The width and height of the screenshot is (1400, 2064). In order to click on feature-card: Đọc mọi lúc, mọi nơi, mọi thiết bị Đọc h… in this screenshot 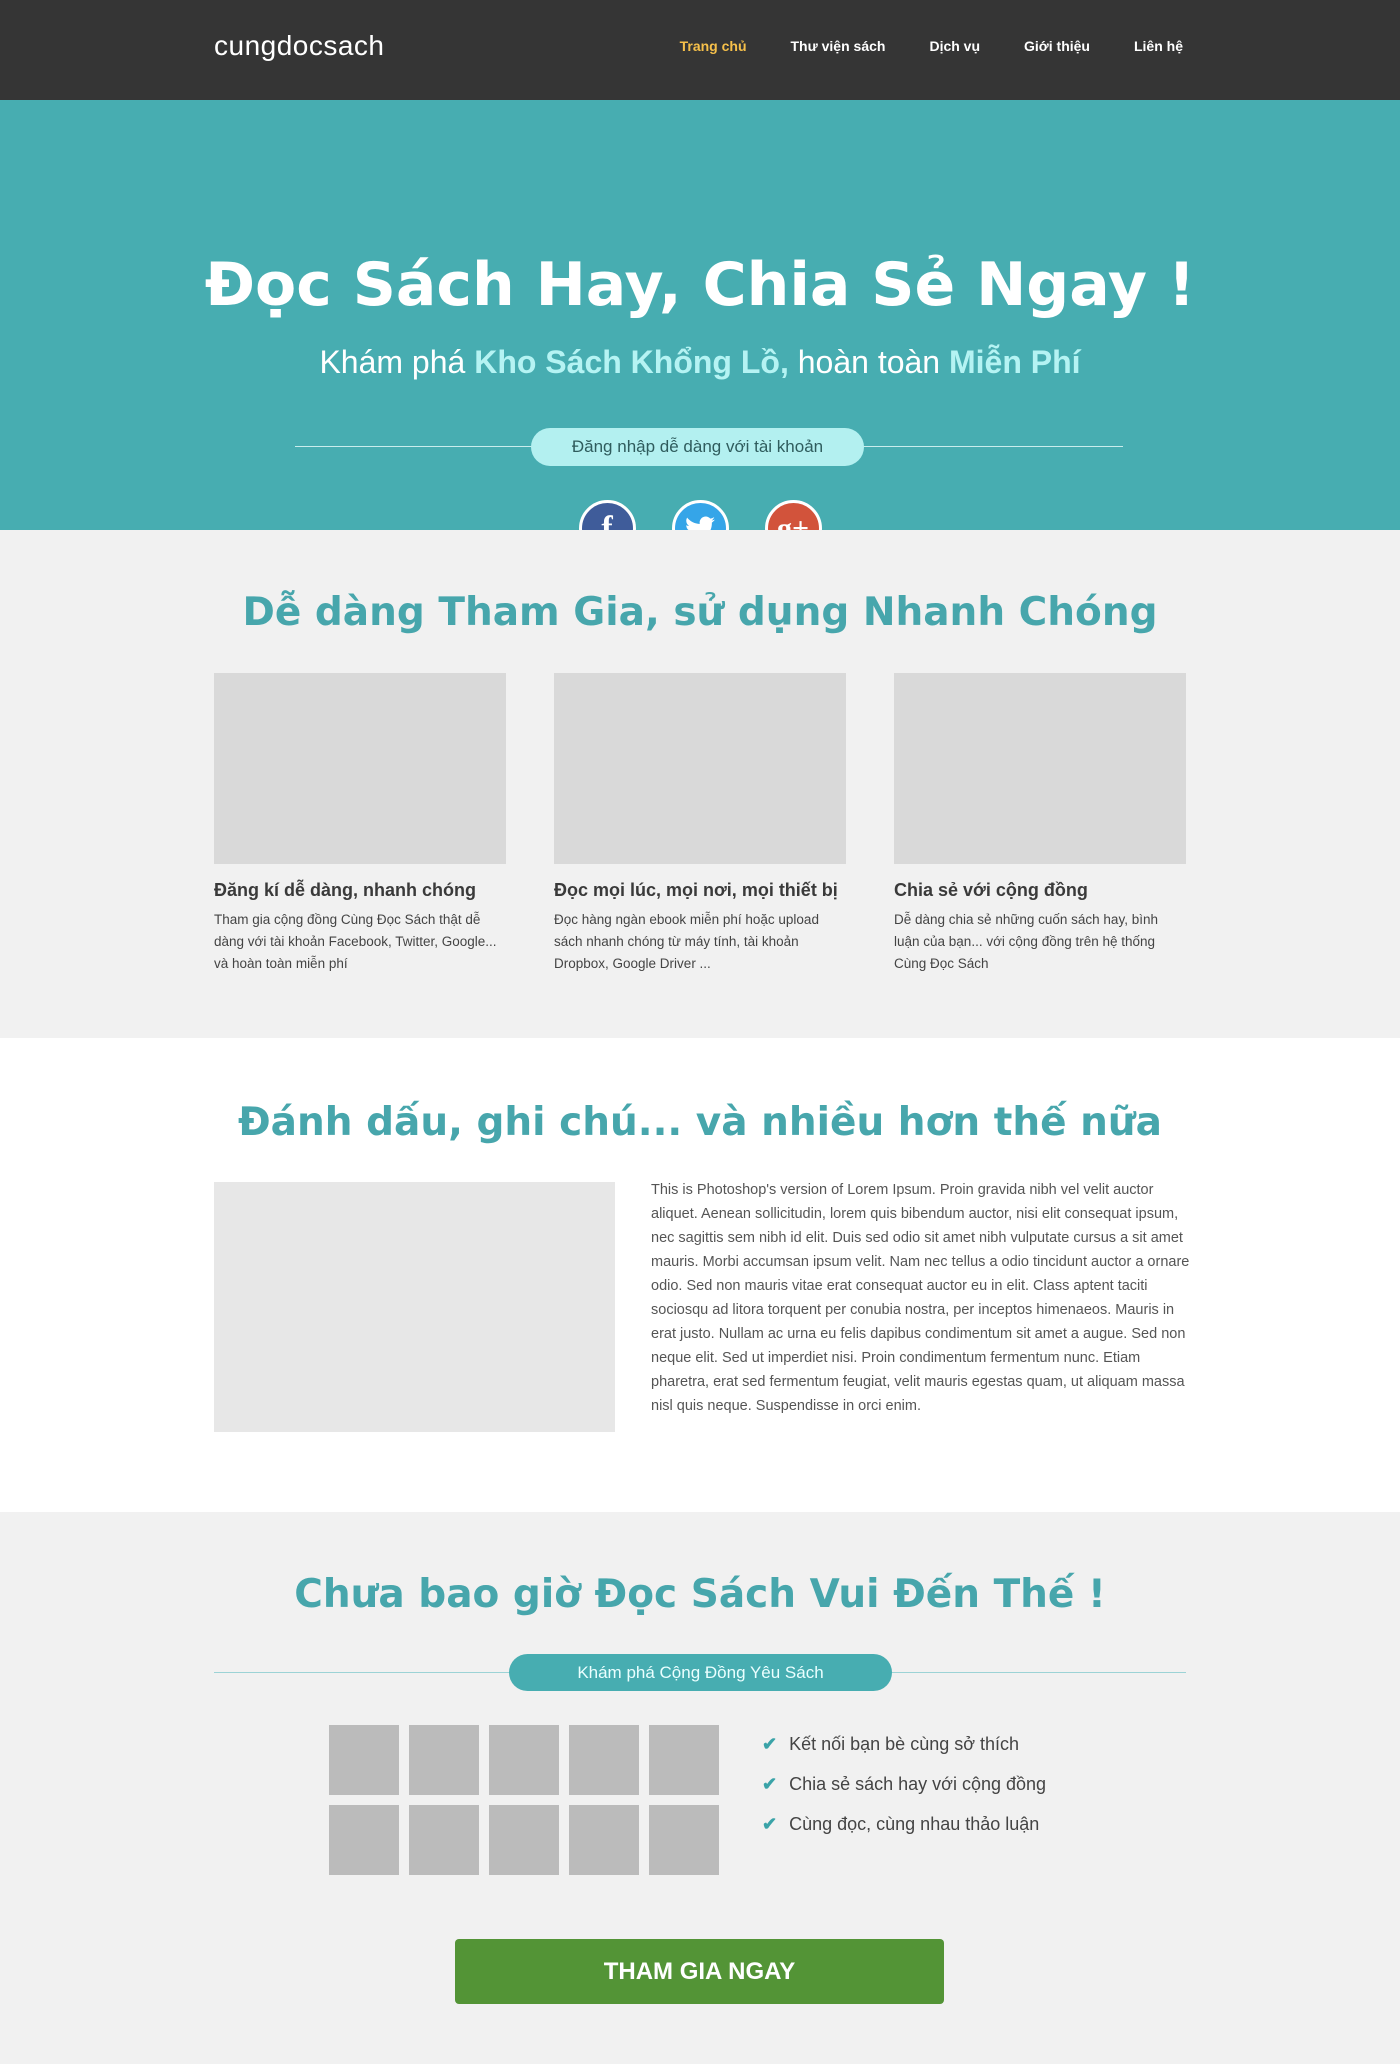, I will do `click(700, 824)`.